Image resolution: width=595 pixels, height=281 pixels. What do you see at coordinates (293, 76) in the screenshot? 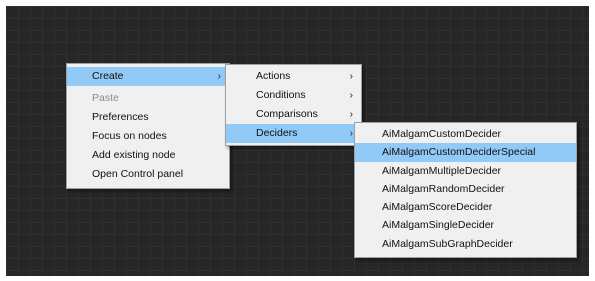
I see `menu-item-actions: Actions ›` at bounding box center [293, 76].